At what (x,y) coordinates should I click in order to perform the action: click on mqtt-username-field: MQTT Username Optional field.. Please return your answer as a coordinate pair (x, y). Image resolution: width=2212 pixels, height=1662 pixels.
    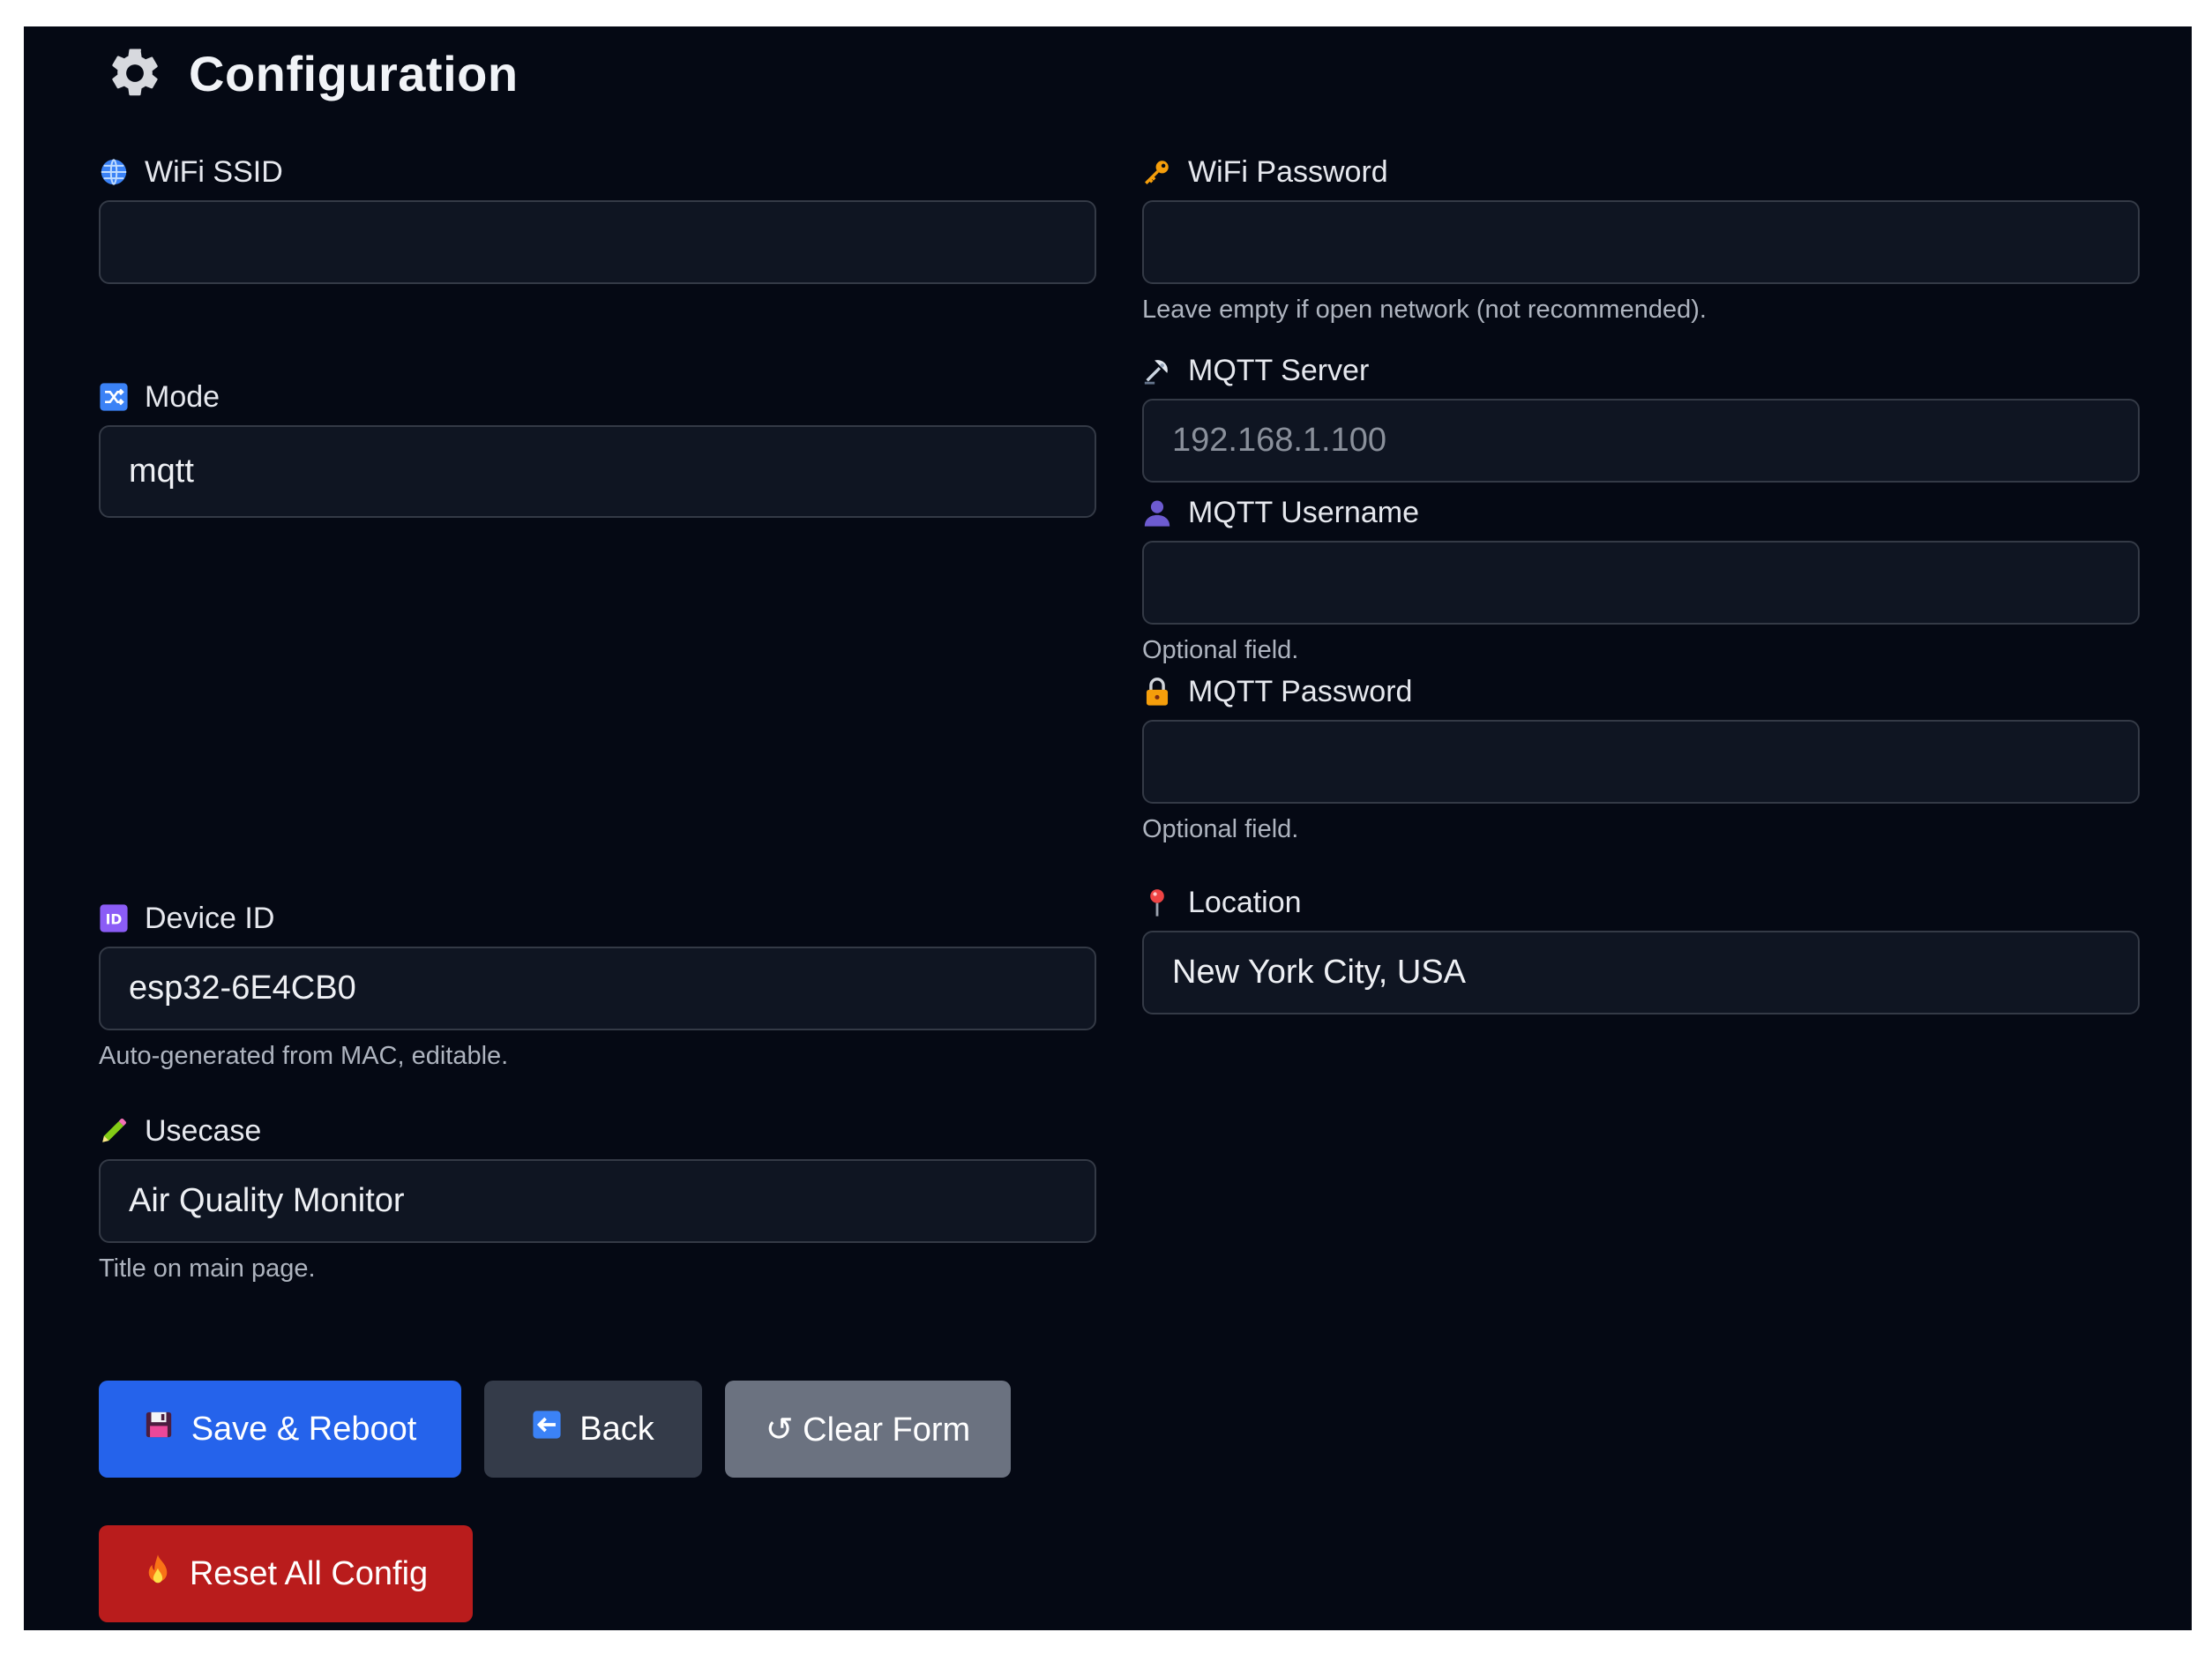
    Looking at the image, I should click on (1641, 575).